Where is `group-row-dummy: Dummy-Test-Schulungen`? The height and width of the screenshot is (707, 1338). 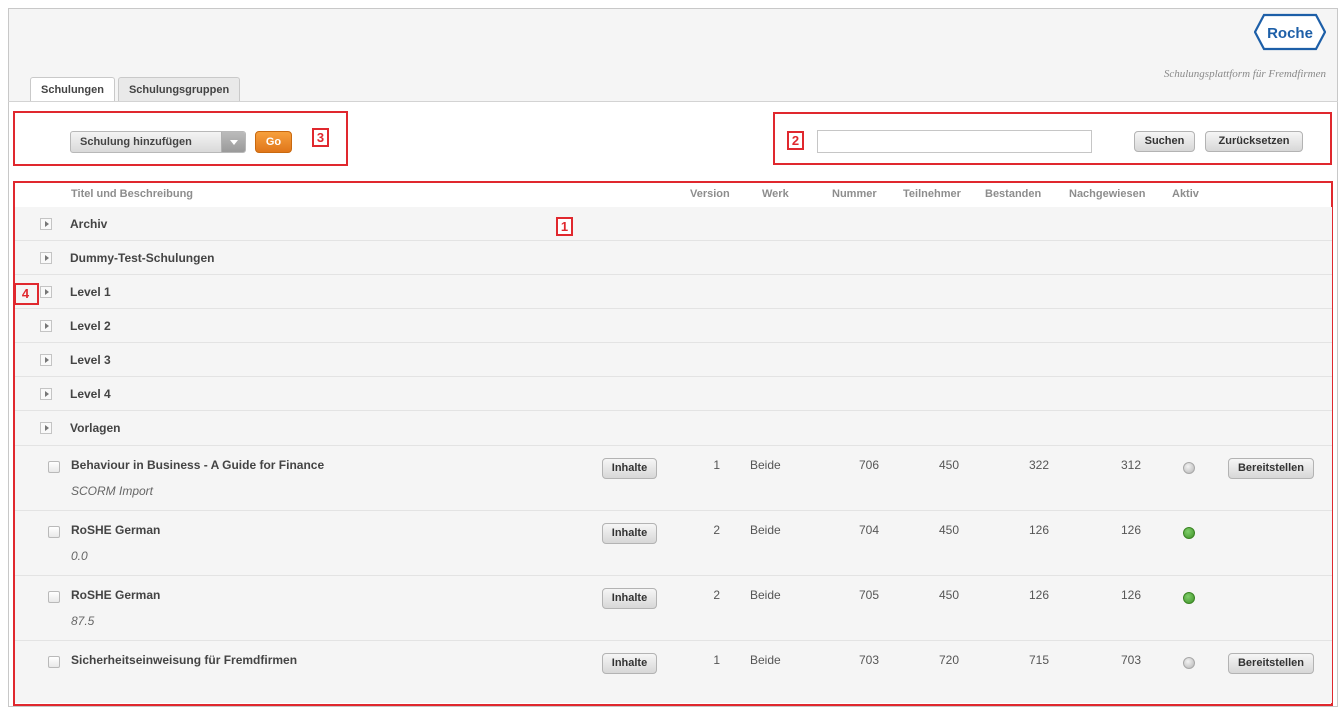
group-row-dummy: Dummy-Test-Schulungen is located at coordinates (673, 258).